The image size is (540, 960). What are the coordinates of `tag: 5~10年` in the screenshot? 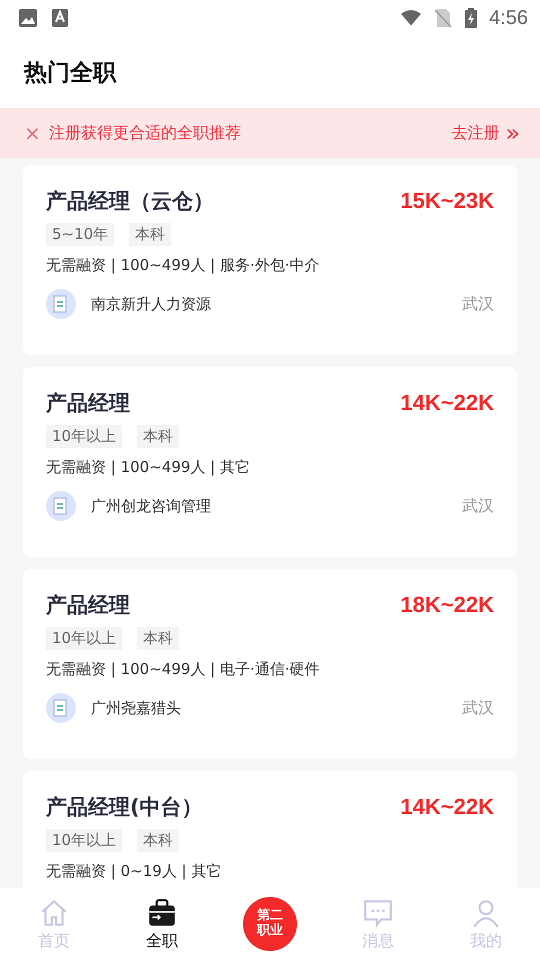 It's located at (80, 234).